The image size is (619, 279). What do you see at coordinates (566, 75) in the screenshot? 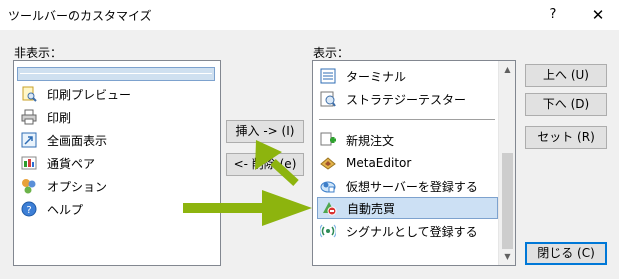
I see `move-up-button: 上へ (U)` at bounding box center [566, 75].